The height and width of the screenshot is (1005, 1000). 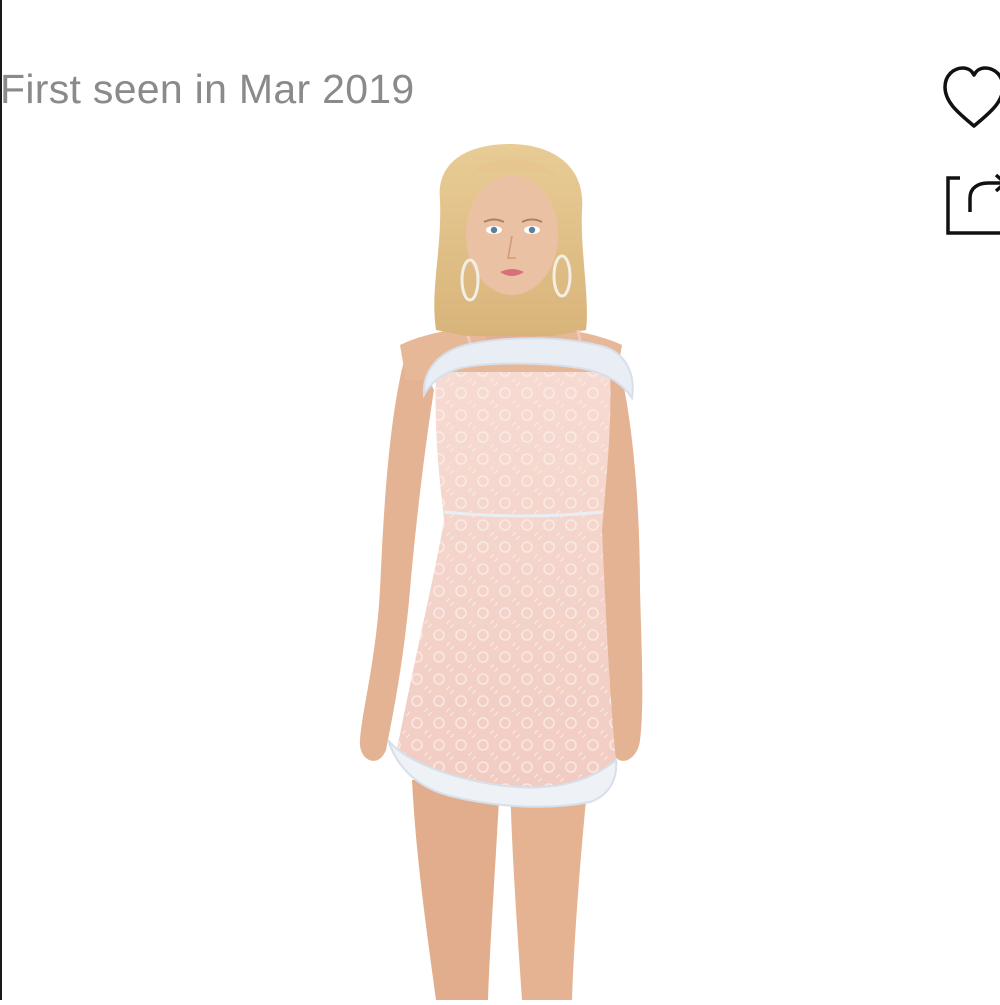 What do you see at coordinates (207, 89) in the screenshot?
I see `first-seen-text: First seen in Mar 2019` at bounding box center [207, 89].